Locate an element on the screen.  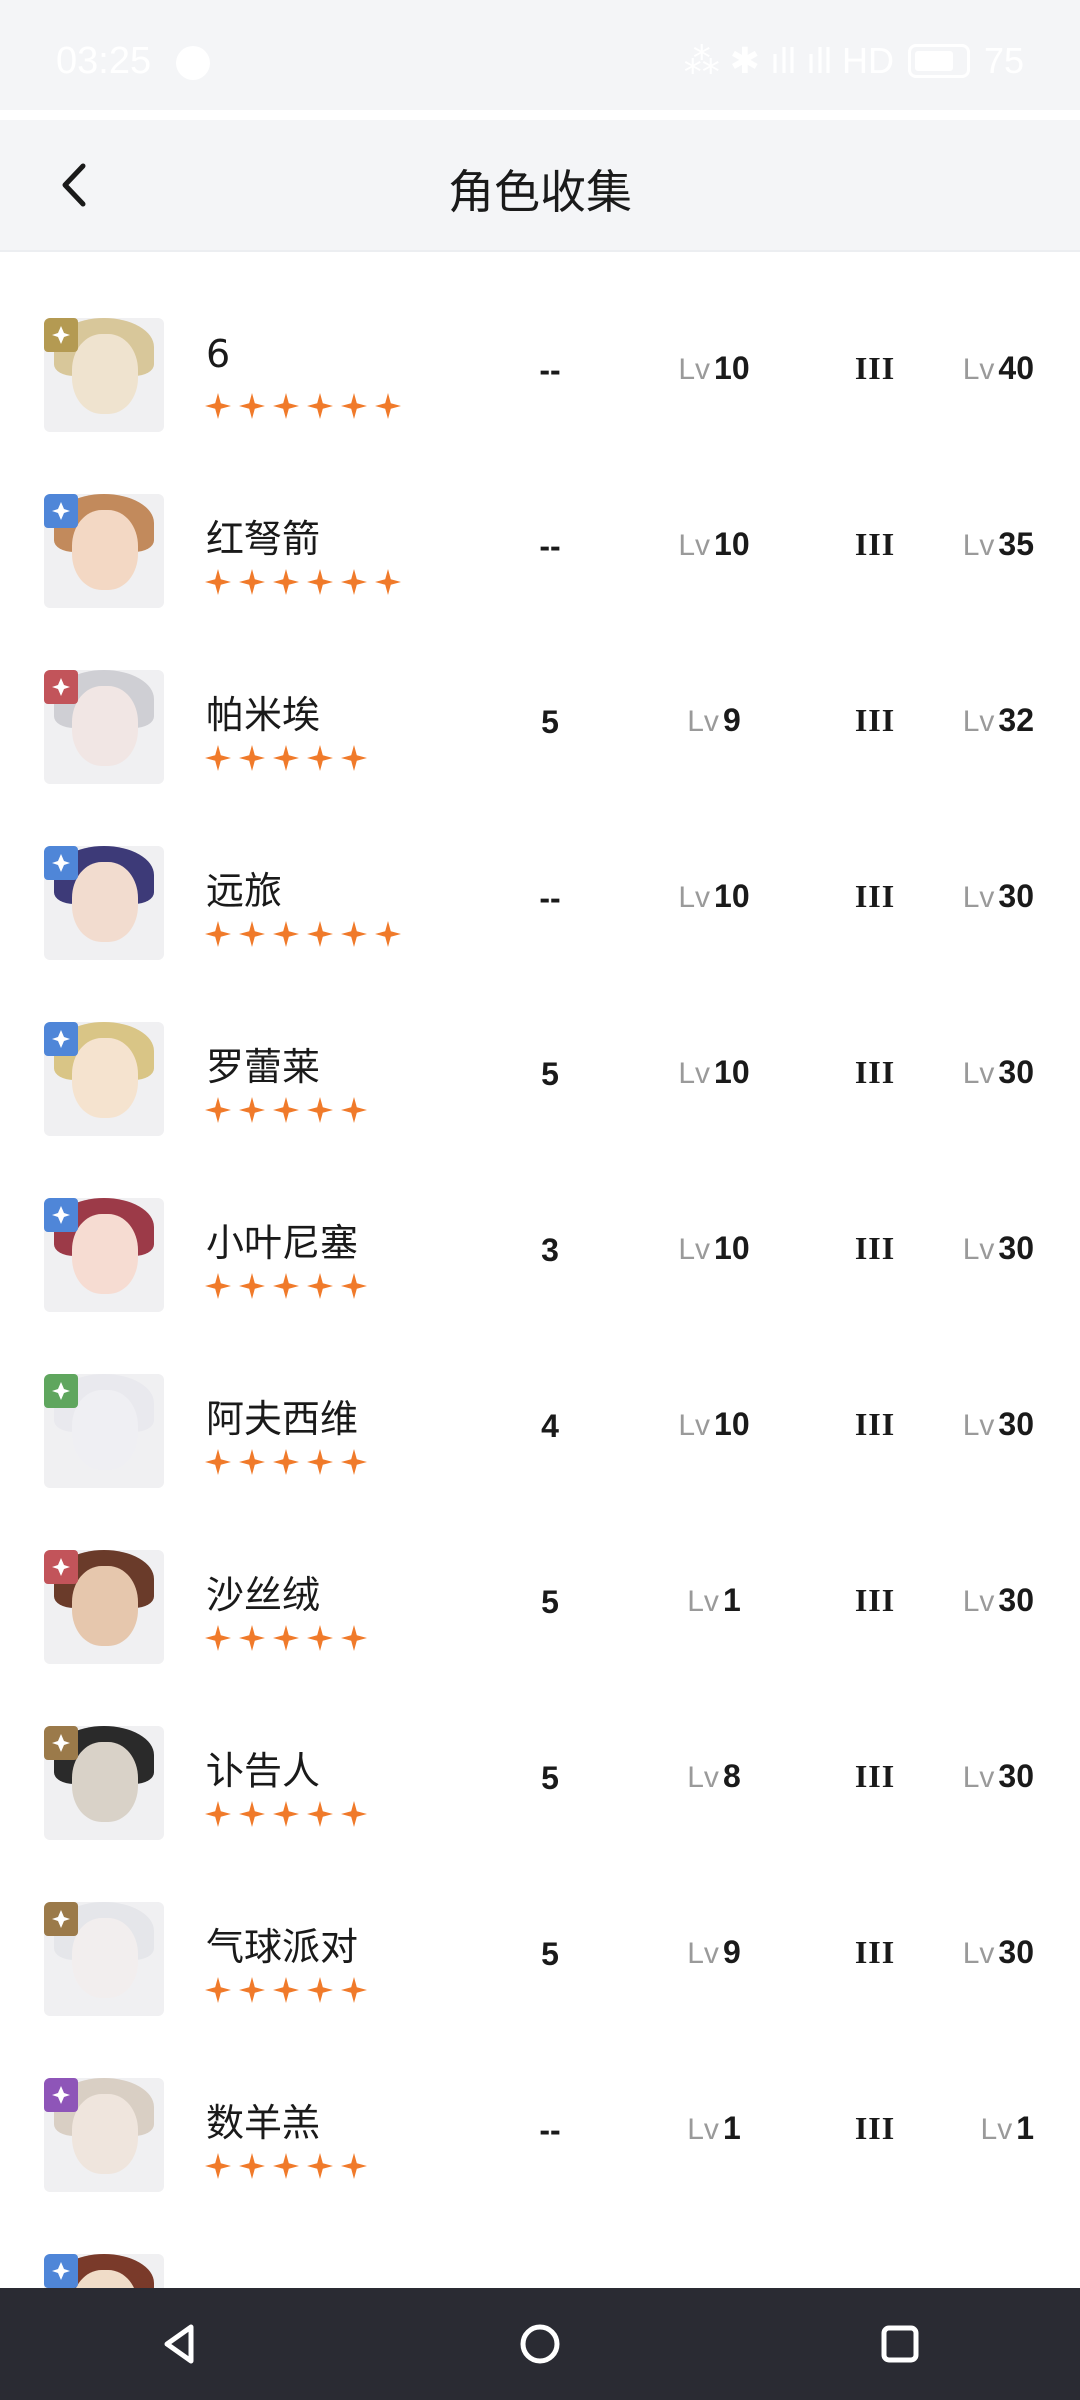
character-row: 小叶尼塞 3 Lv 10 III Lv 30 is located at coordinates (540, 1255).